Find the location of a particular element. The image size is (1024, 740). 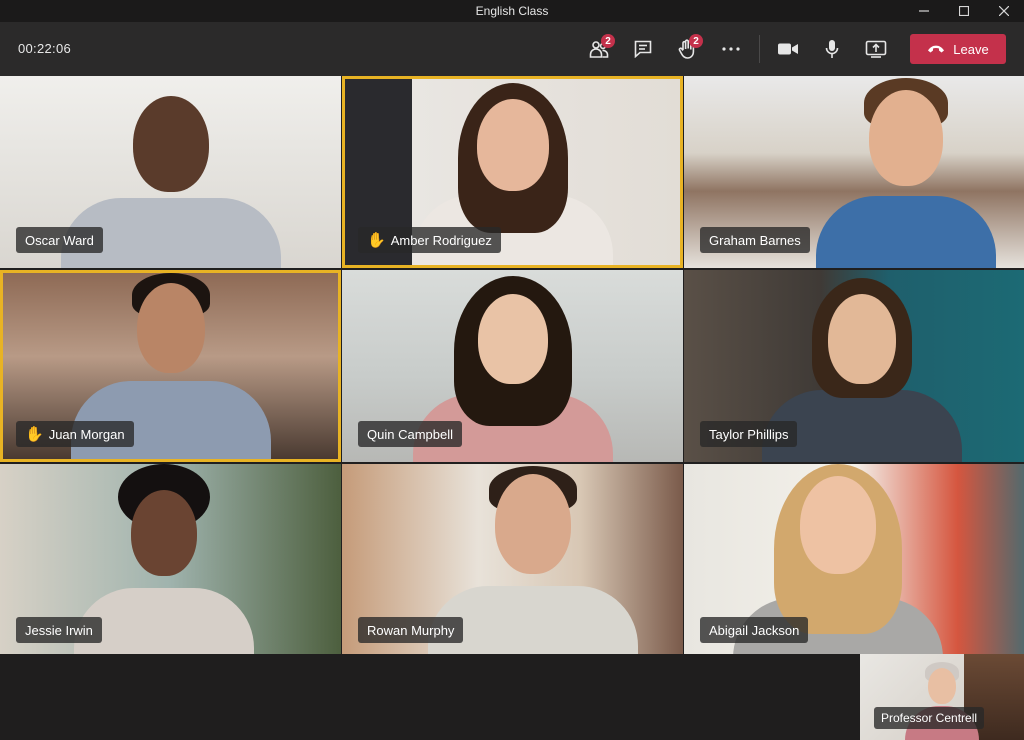

share-screen-icon is located at coordinates (876, 49).